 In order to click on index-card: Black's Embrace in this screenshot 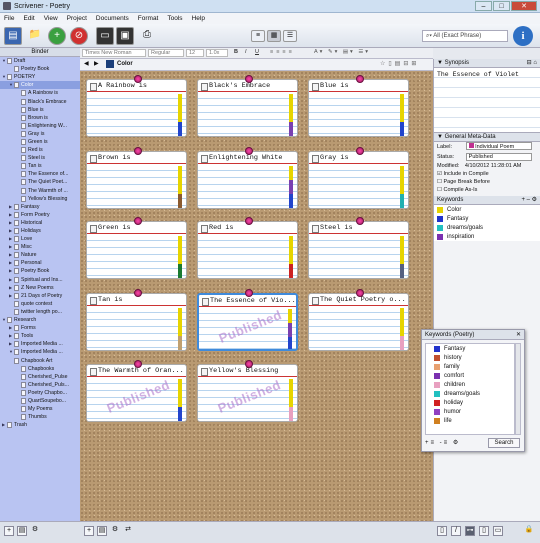, I will do `click(247, 108)`.